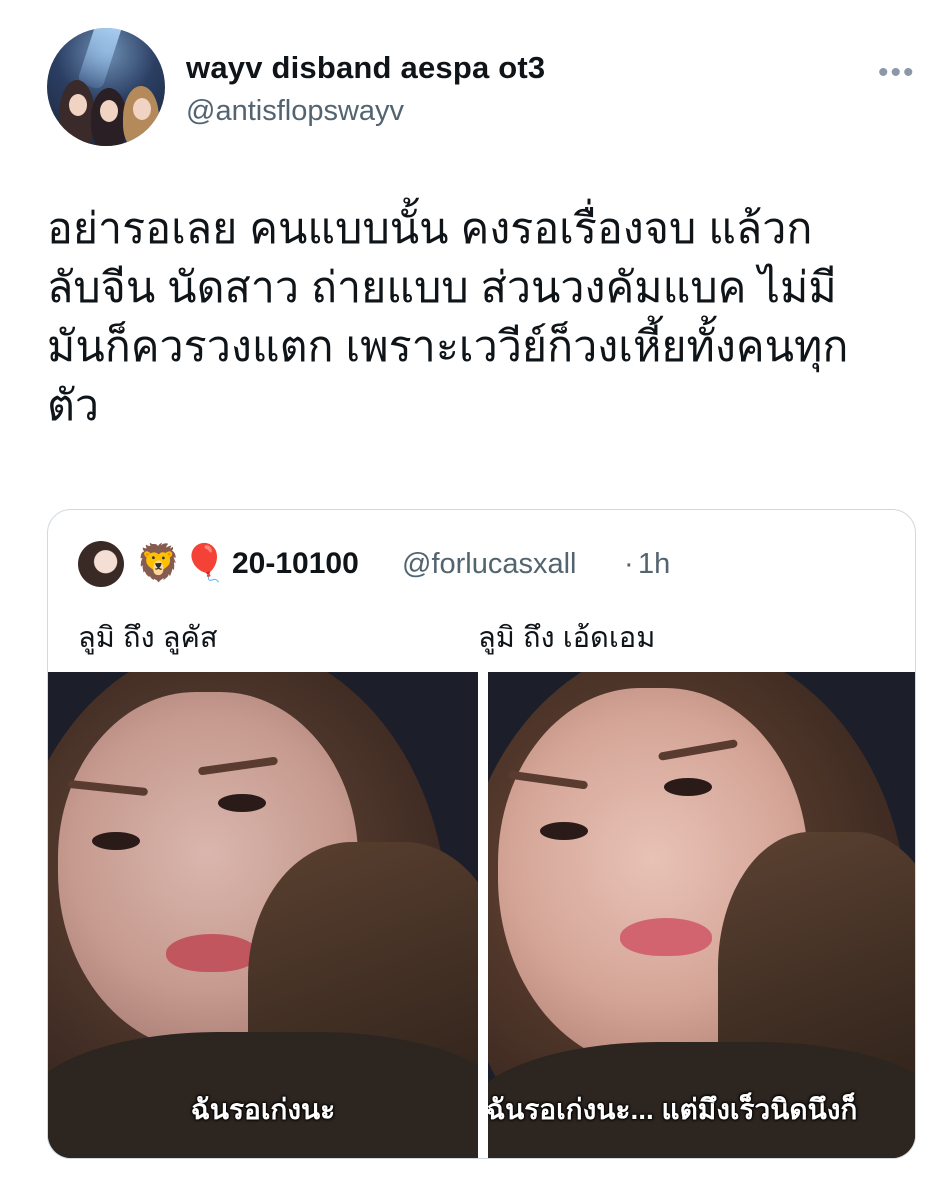 The image size is (944, 1200). I want to click on subtitle-left: ฉันรอเก่งนะ, so click(263, 1109).